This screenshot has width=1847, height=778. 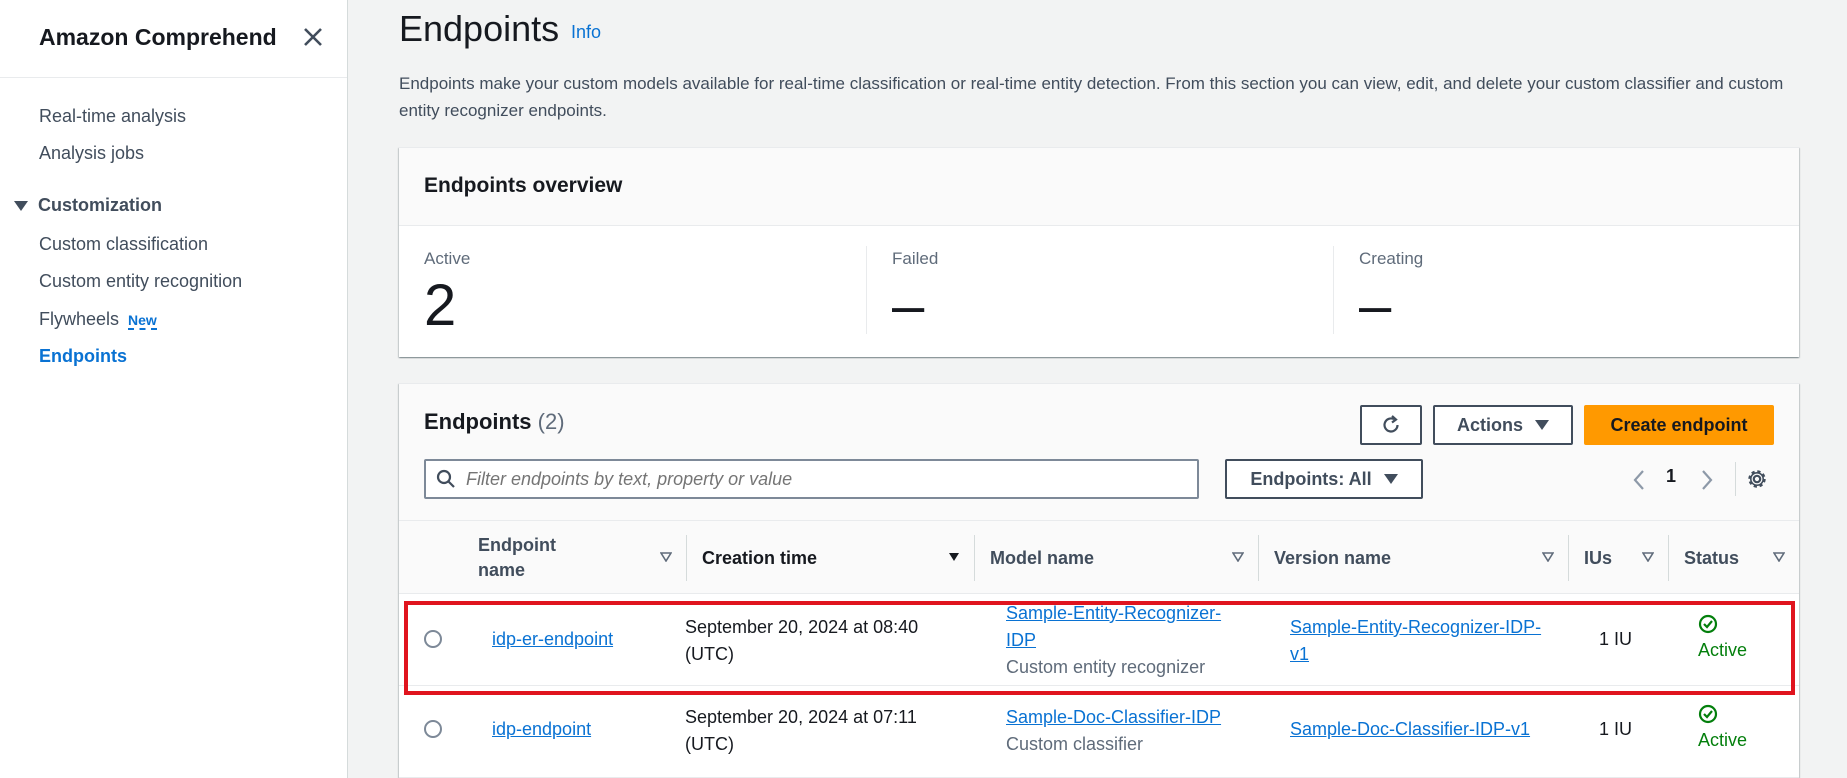 I want to click on chevron-right-icon, so click(x=1707, y=480).